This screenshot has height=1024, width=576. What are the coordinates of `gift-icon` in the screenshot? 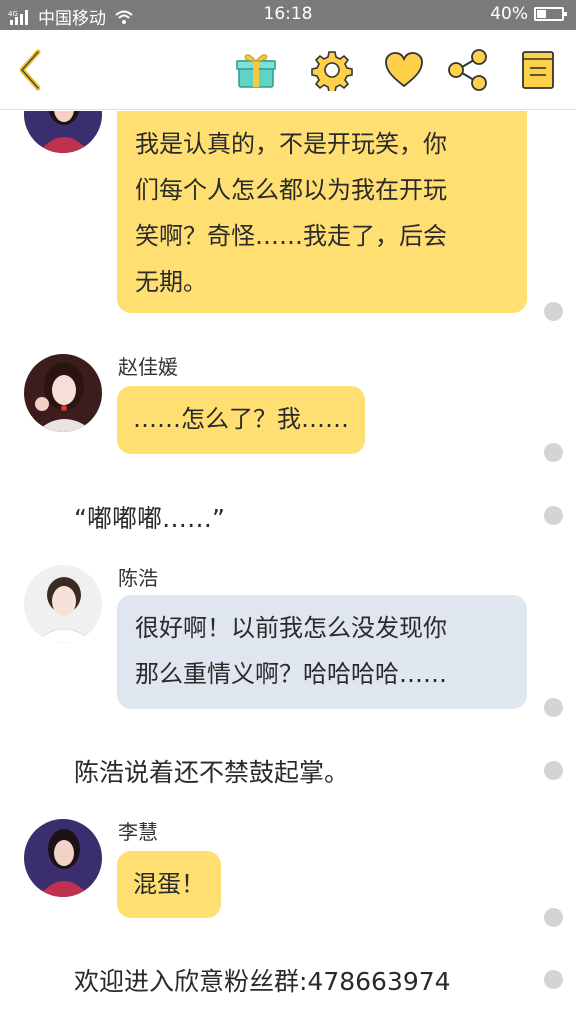 It's located at (256, 71).